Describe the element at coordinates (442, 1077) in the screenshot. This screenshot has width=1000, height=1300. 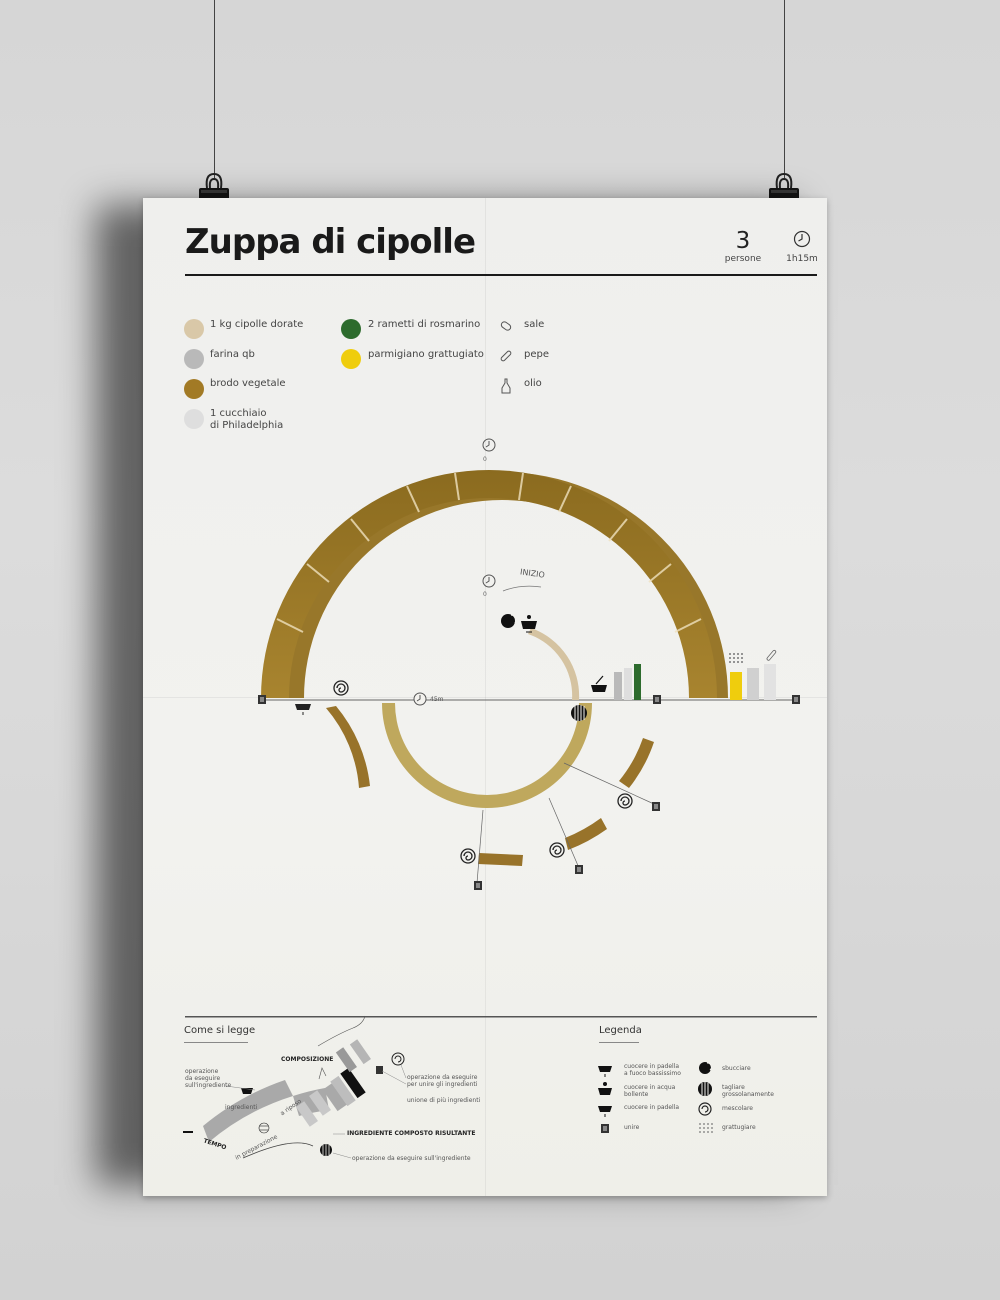
I see `op-join-line1: operazione da eseguire` at that location.